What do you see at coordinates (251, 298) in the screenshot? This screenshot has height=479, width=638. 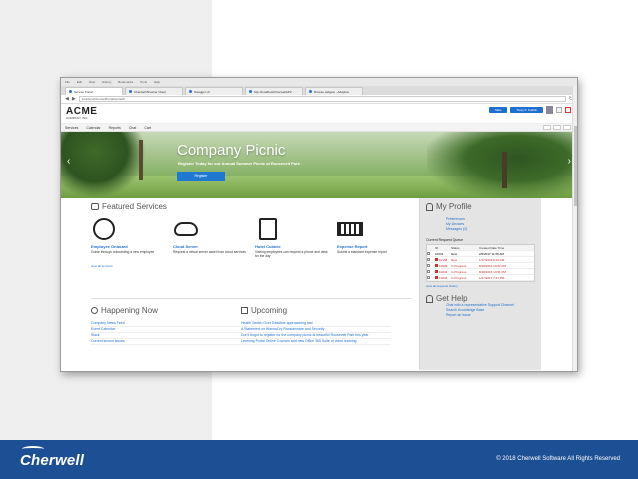 I see `section-divider` at bounding box center [251, 298].